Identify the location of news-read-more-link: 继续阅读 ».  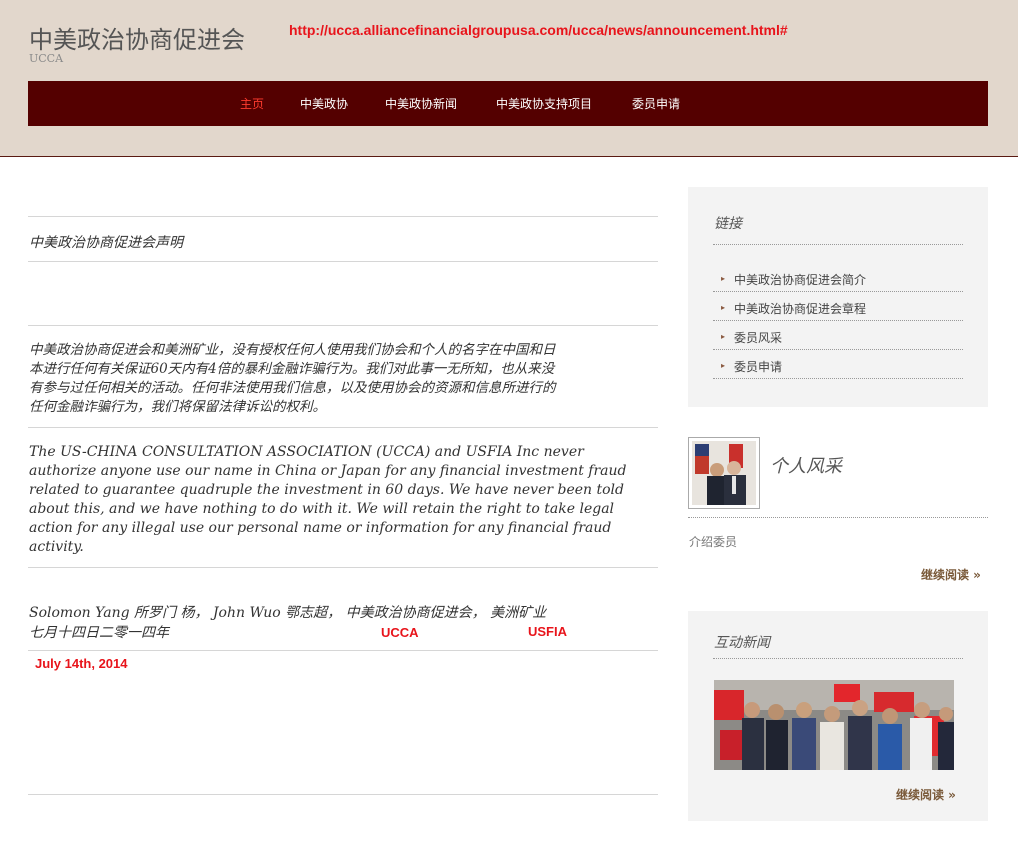
(926, 794).